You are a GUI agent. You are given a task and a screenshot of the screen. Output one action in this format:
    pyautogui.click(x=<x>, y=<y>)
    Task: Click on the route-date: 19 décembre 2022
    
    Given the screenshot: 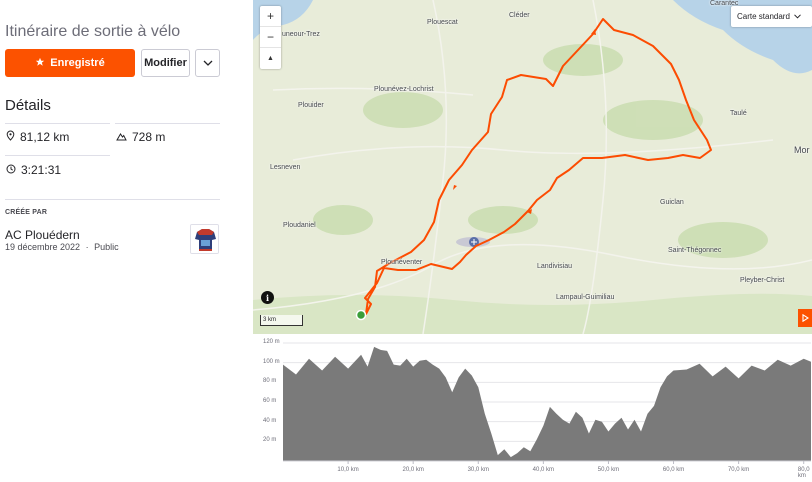 What is the action you would take?
    pyautogui.click(x=43, y=247)
    